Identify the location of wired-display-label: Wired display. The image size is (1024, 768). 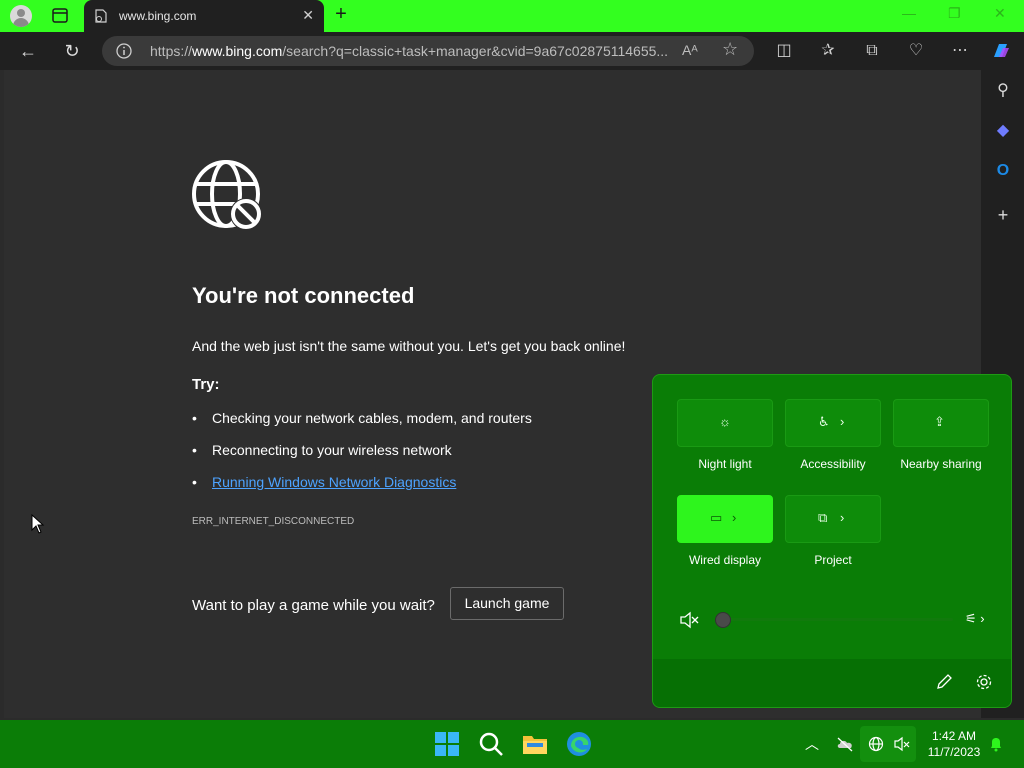
(725, 560).